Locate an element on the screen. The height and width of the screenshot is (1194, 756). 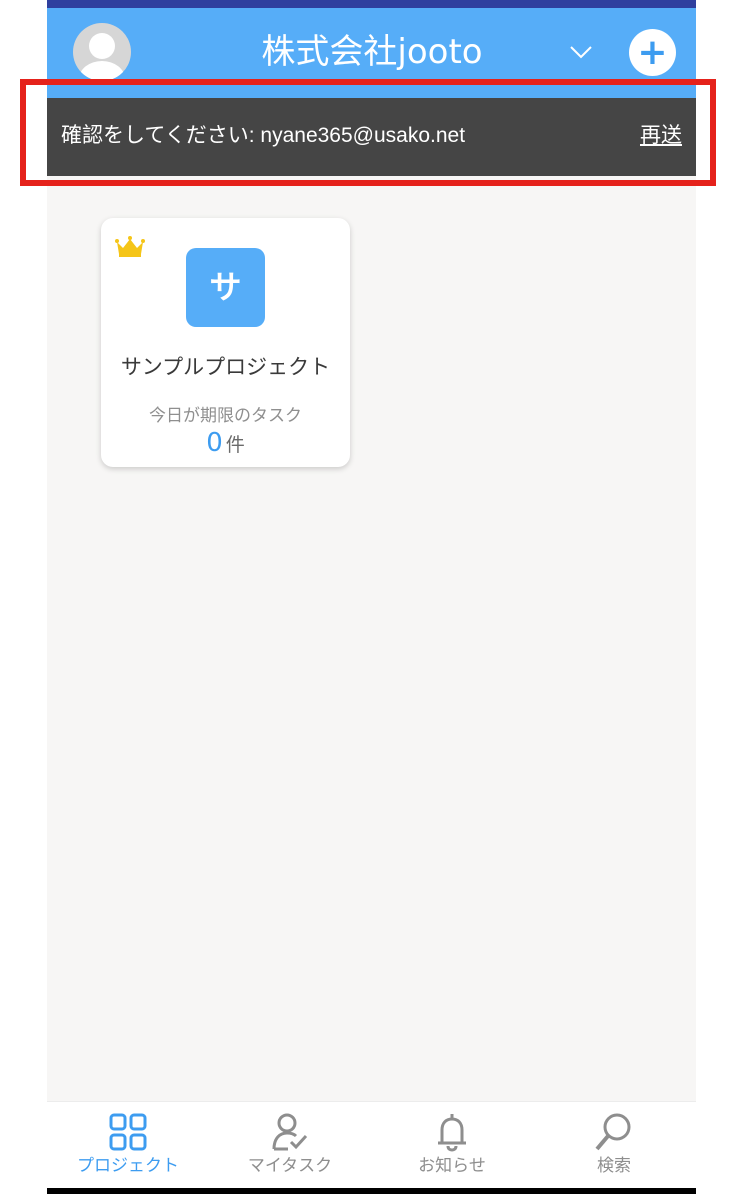
tab-projects: プロジェクト is located at coordinates (128, 1145).